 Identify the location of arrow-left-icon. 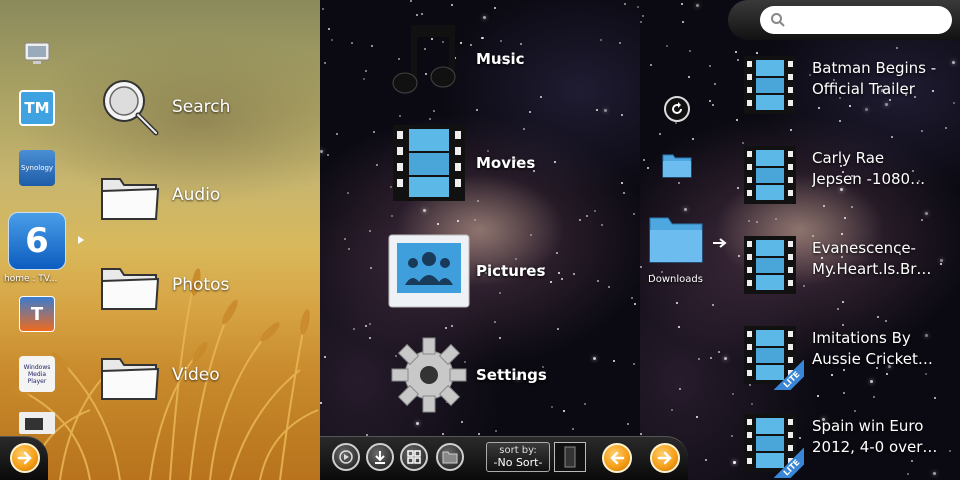
(617, 458).